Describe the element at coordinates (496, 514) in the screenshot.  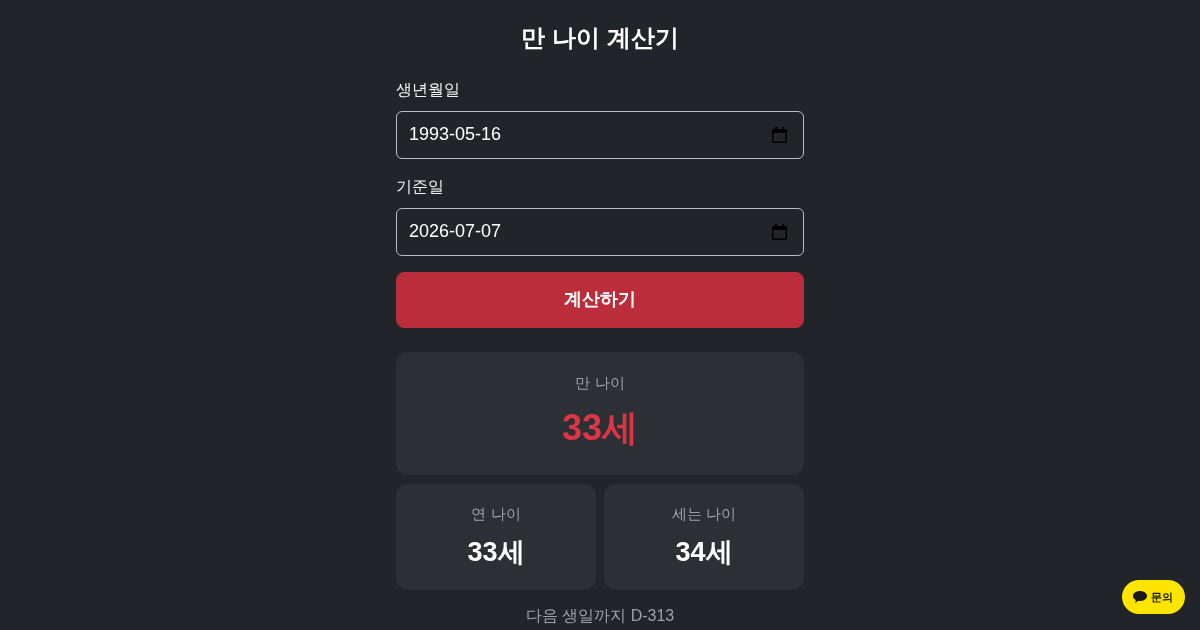
I see `result-label: 연 나이` at that location.